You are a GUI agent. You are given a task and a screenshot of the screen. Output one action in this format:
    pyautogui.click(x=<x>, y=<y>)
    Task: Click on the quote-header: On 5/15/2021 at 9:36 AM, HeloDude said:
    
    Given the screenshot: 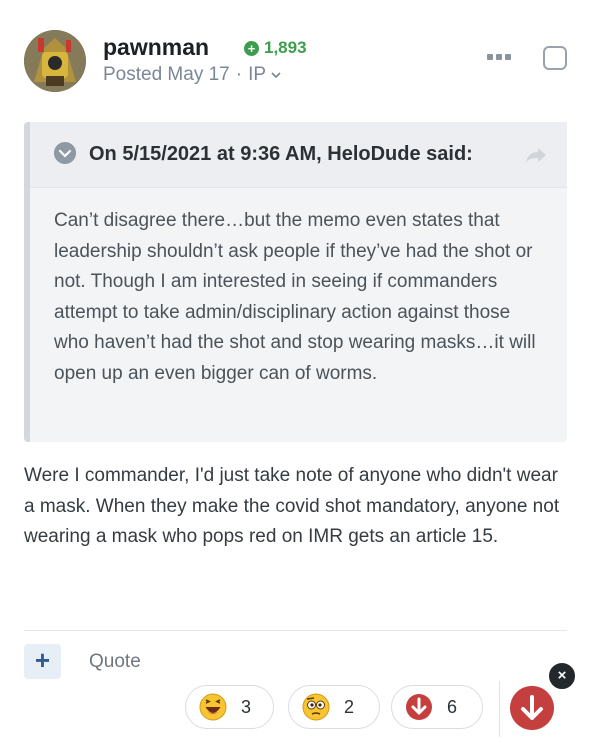 What is the action you would take?
    pyautogui.click(x=298, y=155)
    